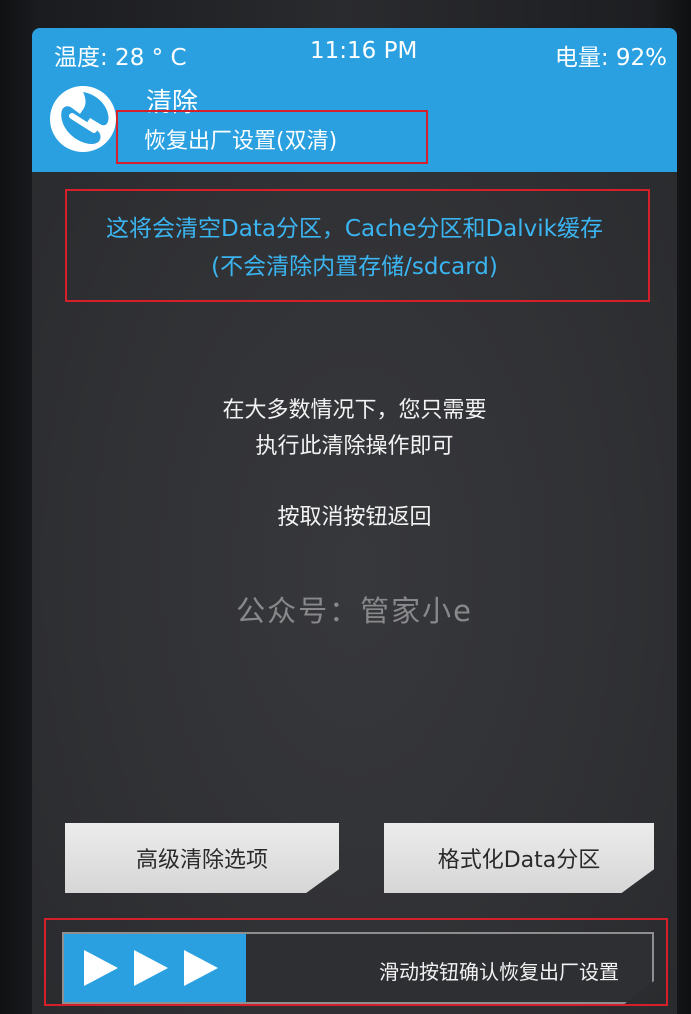 This screenshot has width=691, height=1014. Describe the element at coordinates (272, 137) in the screenshot. I see `highlight-box-subtitle` at that location.